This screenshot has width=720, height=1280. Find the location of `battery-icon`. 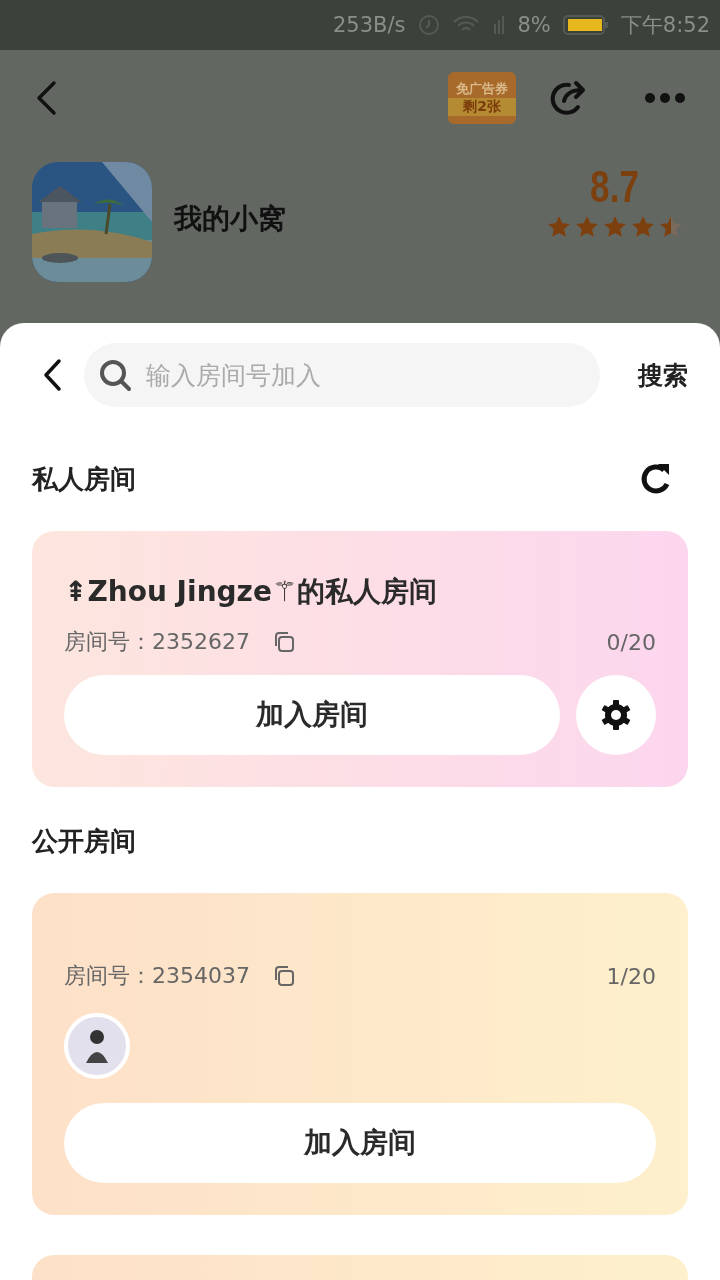

battery-icon is located at coordinates (585, 25).